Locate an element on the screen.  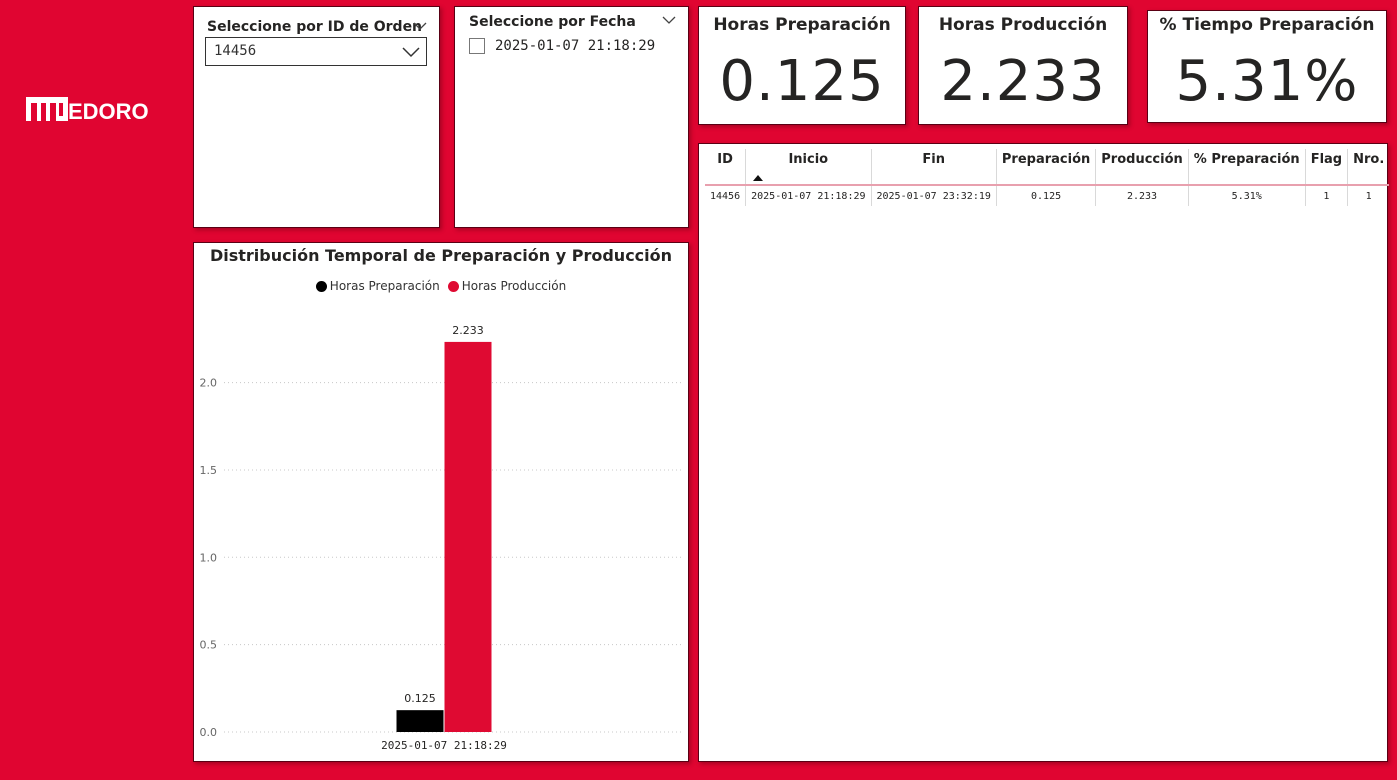
x-tick-label: 2025-01-07 21:18:29 is located at coordinates (444, 745).